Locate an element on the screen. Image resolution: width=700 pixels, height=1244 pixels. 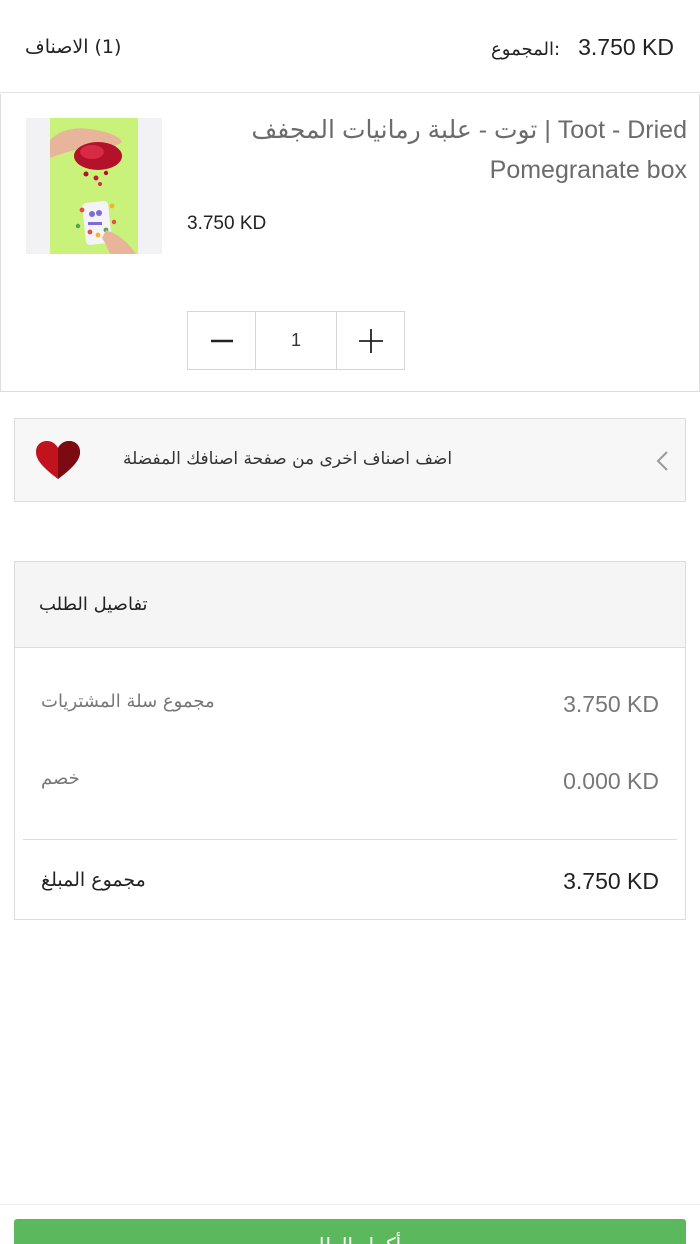
header-total-value: 3.750 KD is located at coordinates (626, 47).